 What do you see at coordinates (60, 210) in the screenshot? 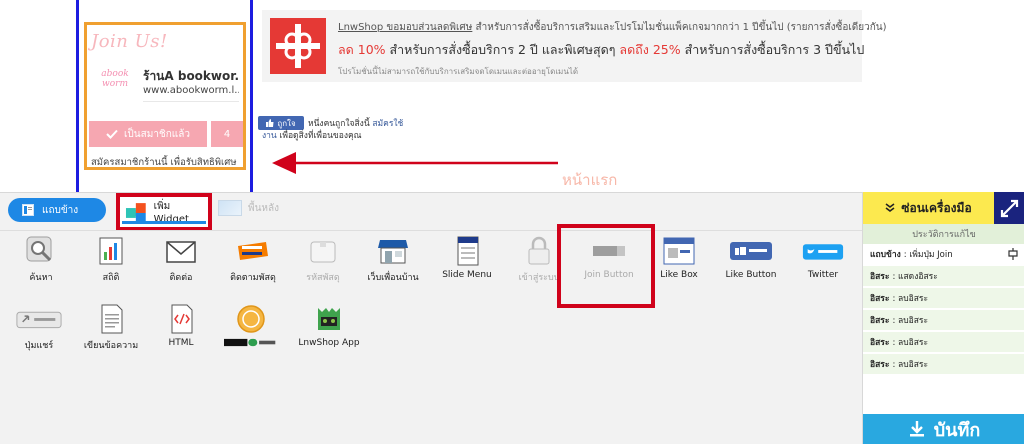
I see `tab-sidebar-label: แถบข้าง` at bounding box center [60, 210].